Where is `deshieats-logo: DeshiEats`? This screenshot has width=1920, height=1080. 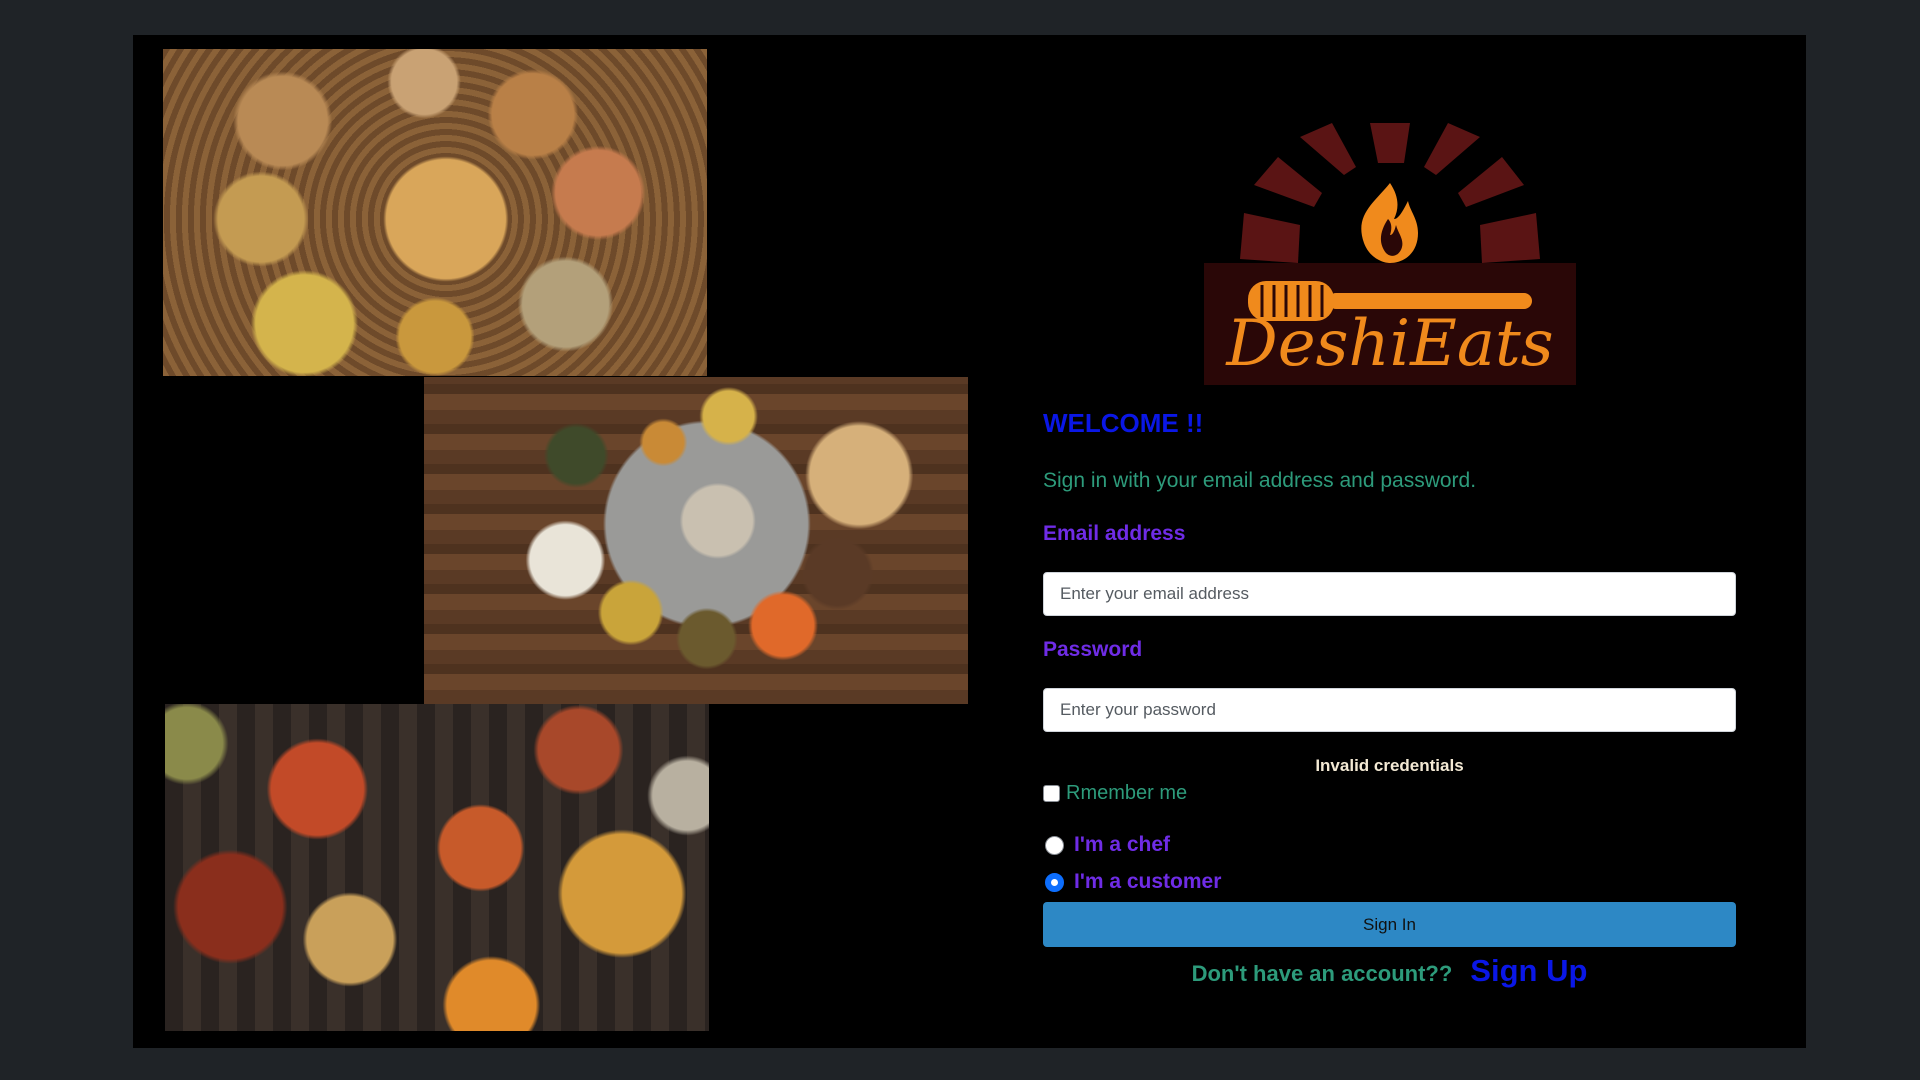
deshieats-logo: DeshiEats is located at coordinates (1390, 254).